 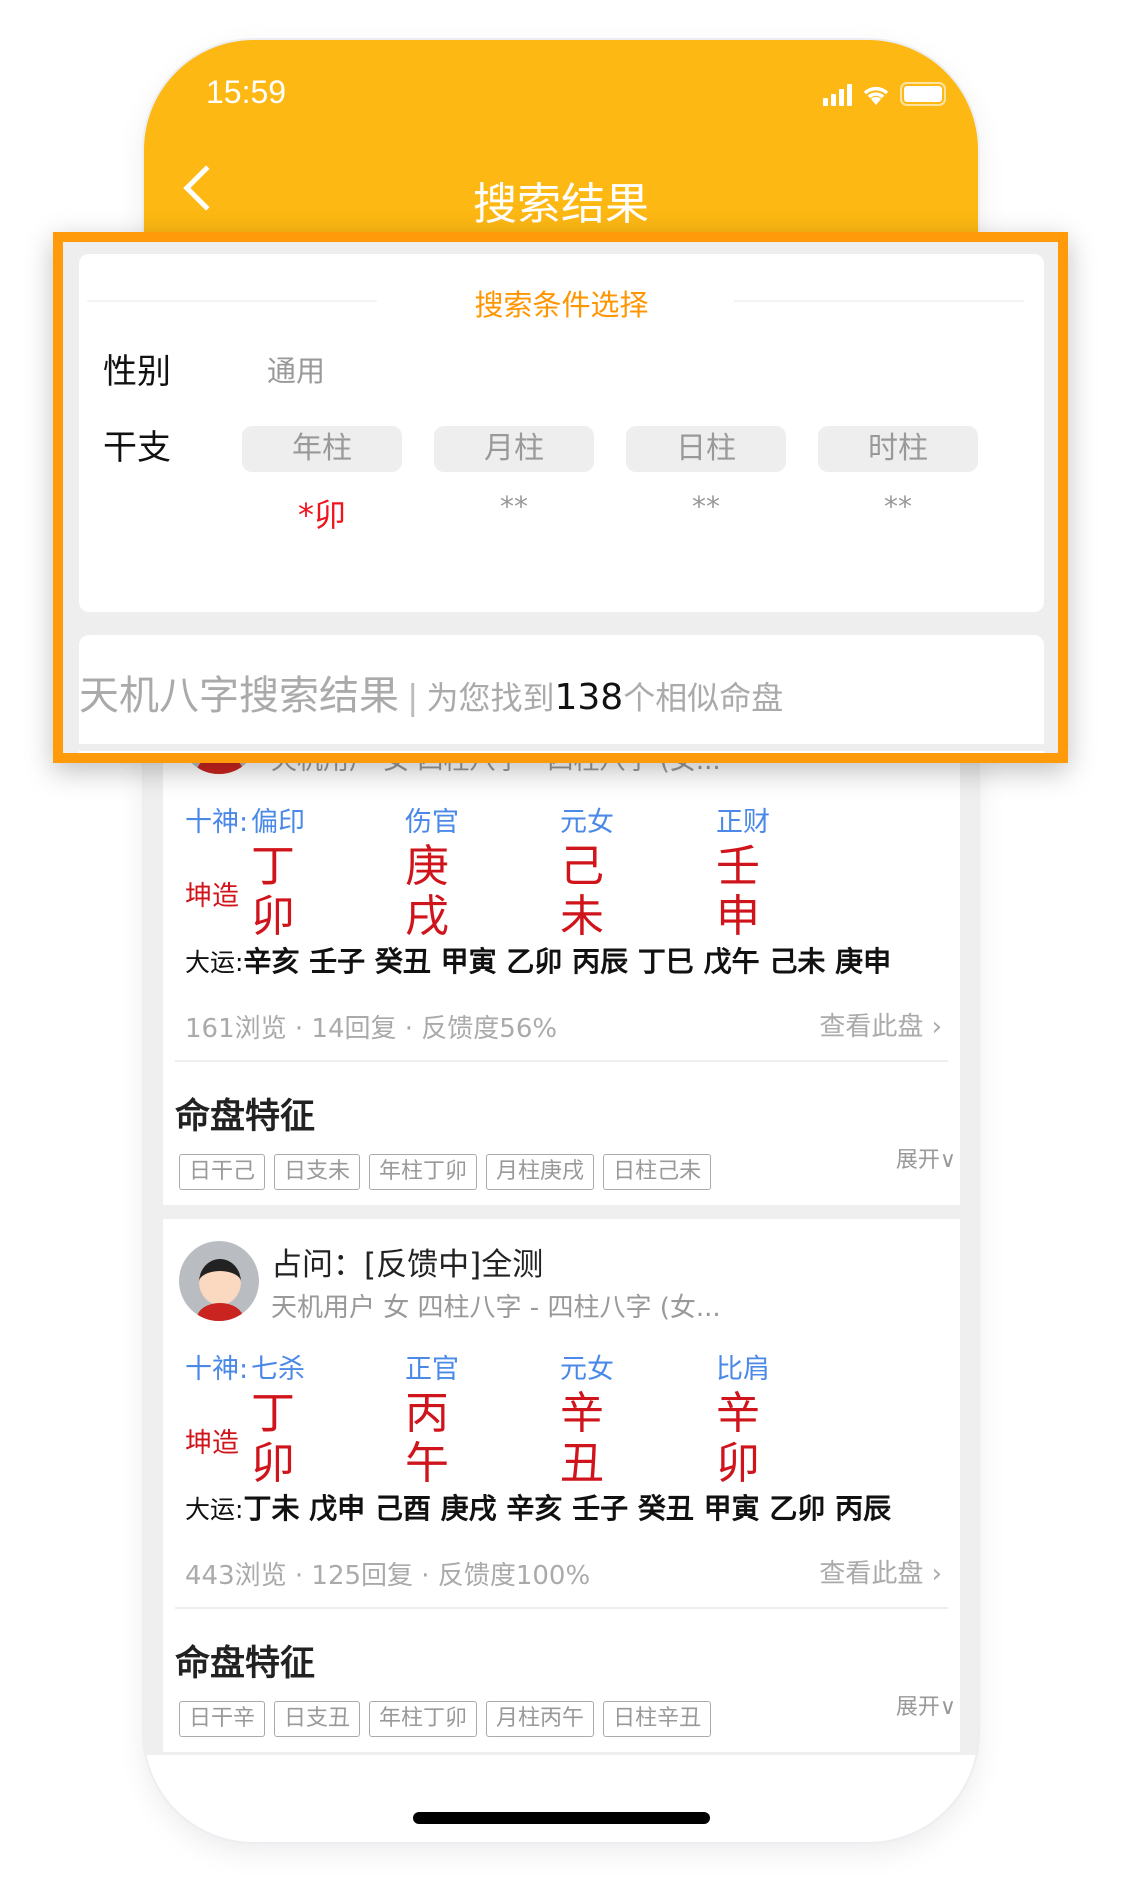 What do you see at coordinates (514, 449) in the screenshot?
I see `pillar-button-month: 月柱` at bounding box center [514, 449].